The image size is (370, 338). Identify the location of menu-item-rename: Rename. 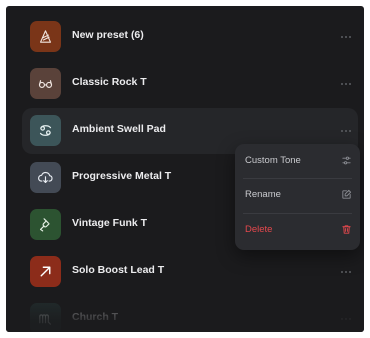
(297, 195).